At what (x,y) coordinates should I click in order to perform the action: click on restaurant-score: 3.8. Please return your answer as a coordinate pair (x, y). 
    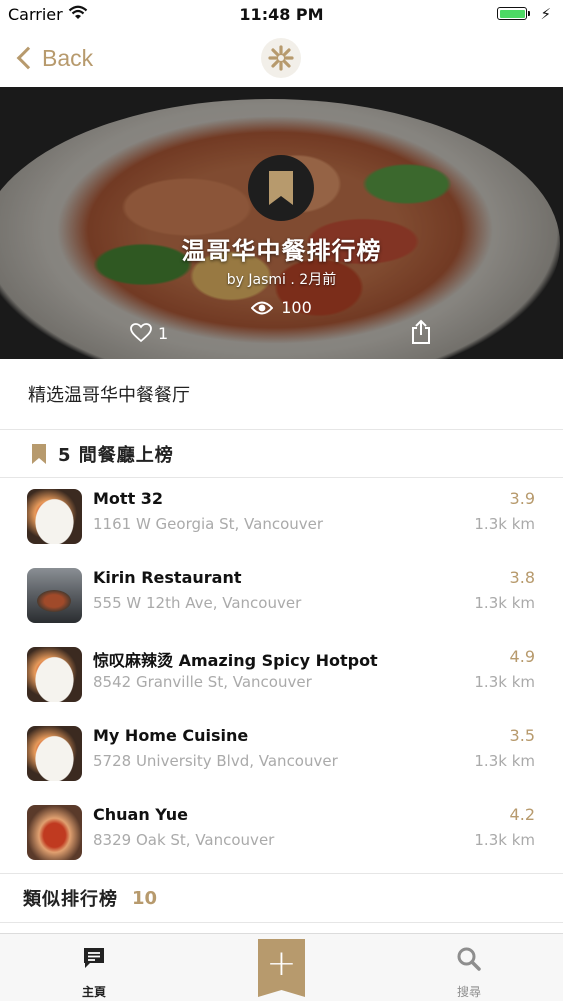
    Looking at the image, I should click on (522, 577).